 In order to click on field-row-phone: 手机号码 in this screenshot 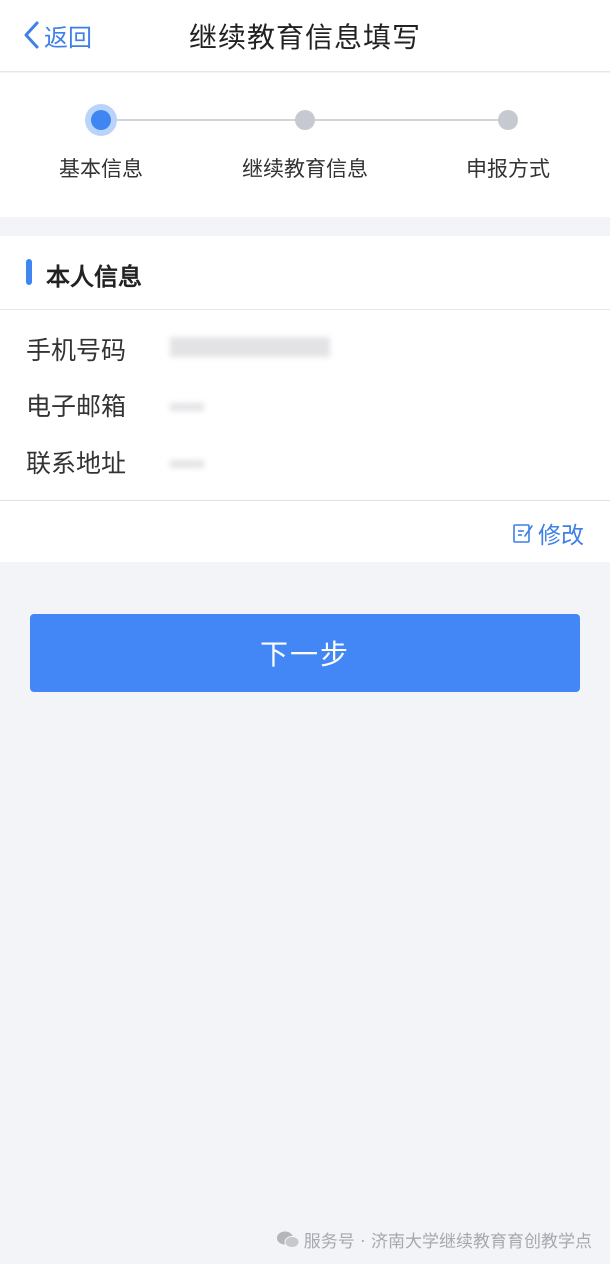, I will do `click(178, 349)`.